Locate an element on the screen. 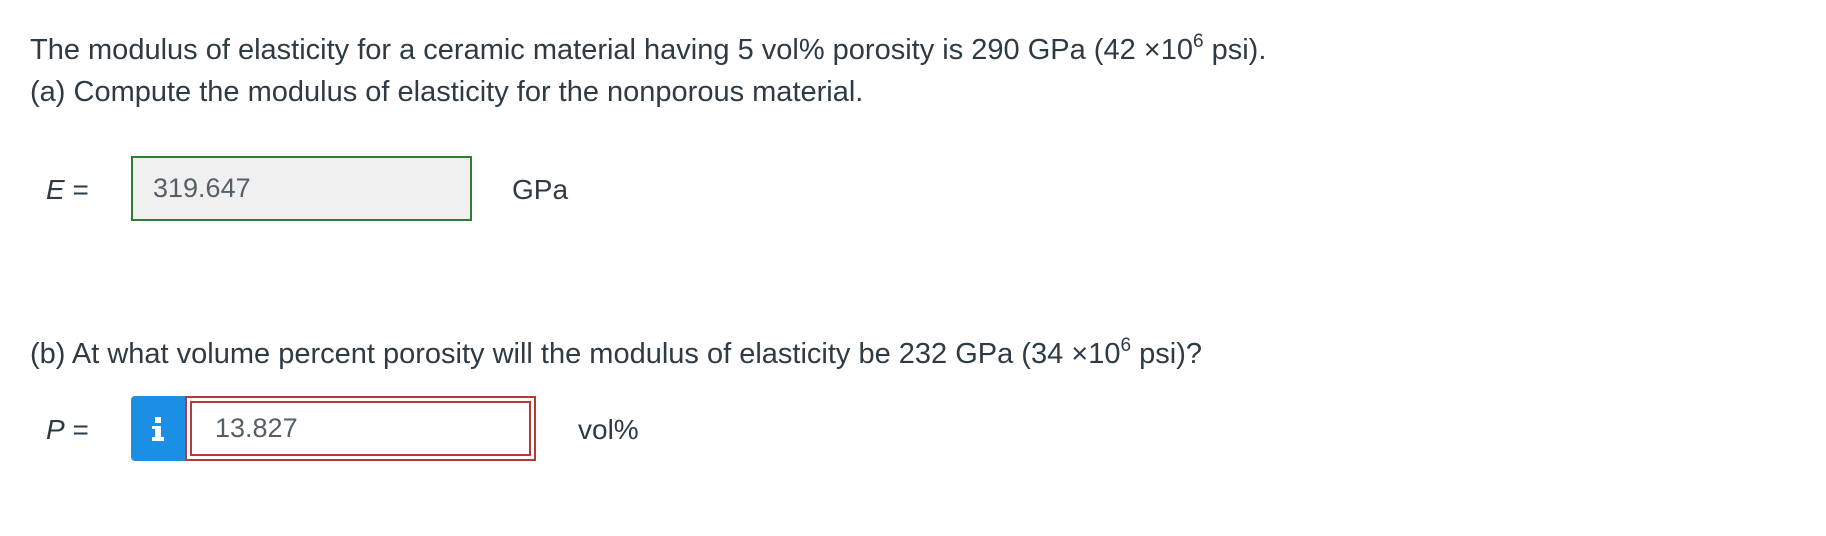 The height and width of the screenshot is (536, 1826). info-button is located at coordinates (158, 428).